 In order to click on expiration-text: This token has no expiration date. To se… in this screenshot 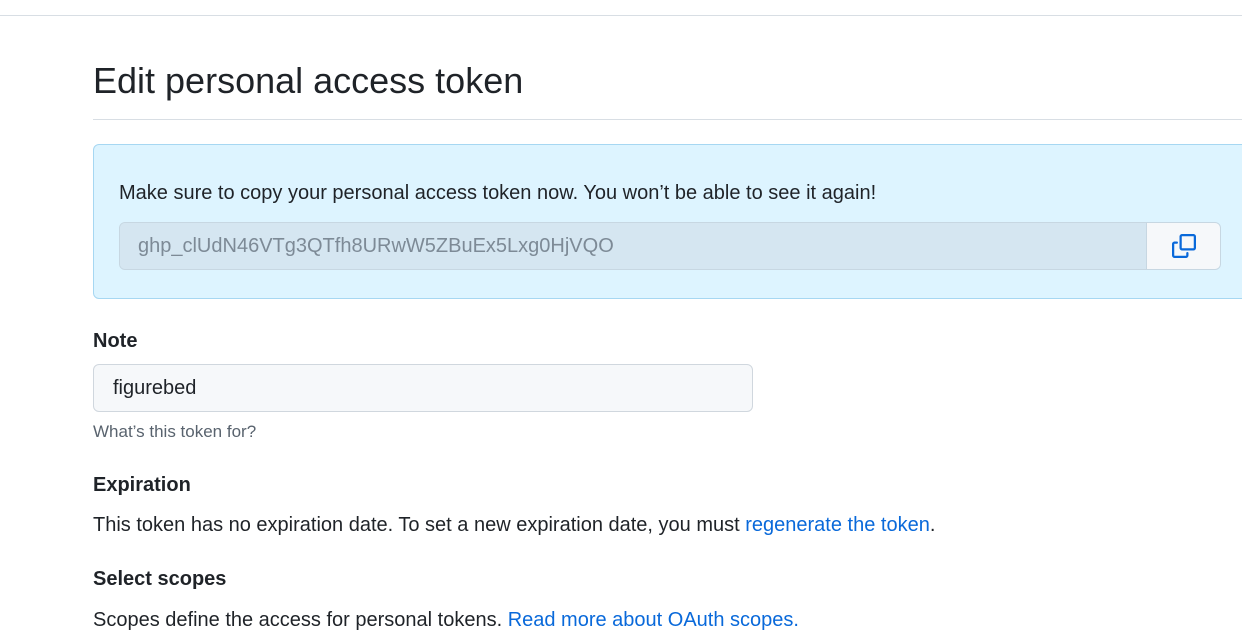, I will do `click(419, 525)`.